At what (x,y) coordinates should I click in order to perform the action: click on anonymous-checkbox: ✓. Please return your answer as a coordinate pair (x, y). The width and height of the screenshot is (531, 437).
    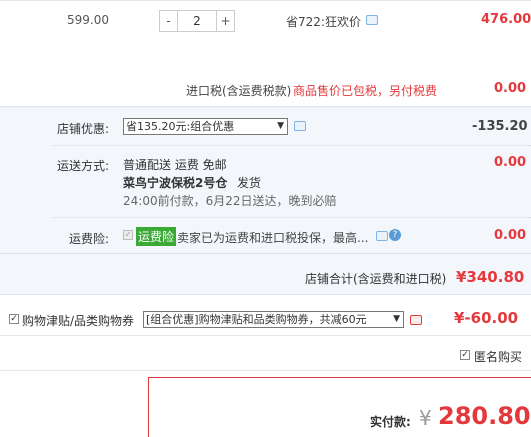
    Looking at the image, I should click on (465, 355).